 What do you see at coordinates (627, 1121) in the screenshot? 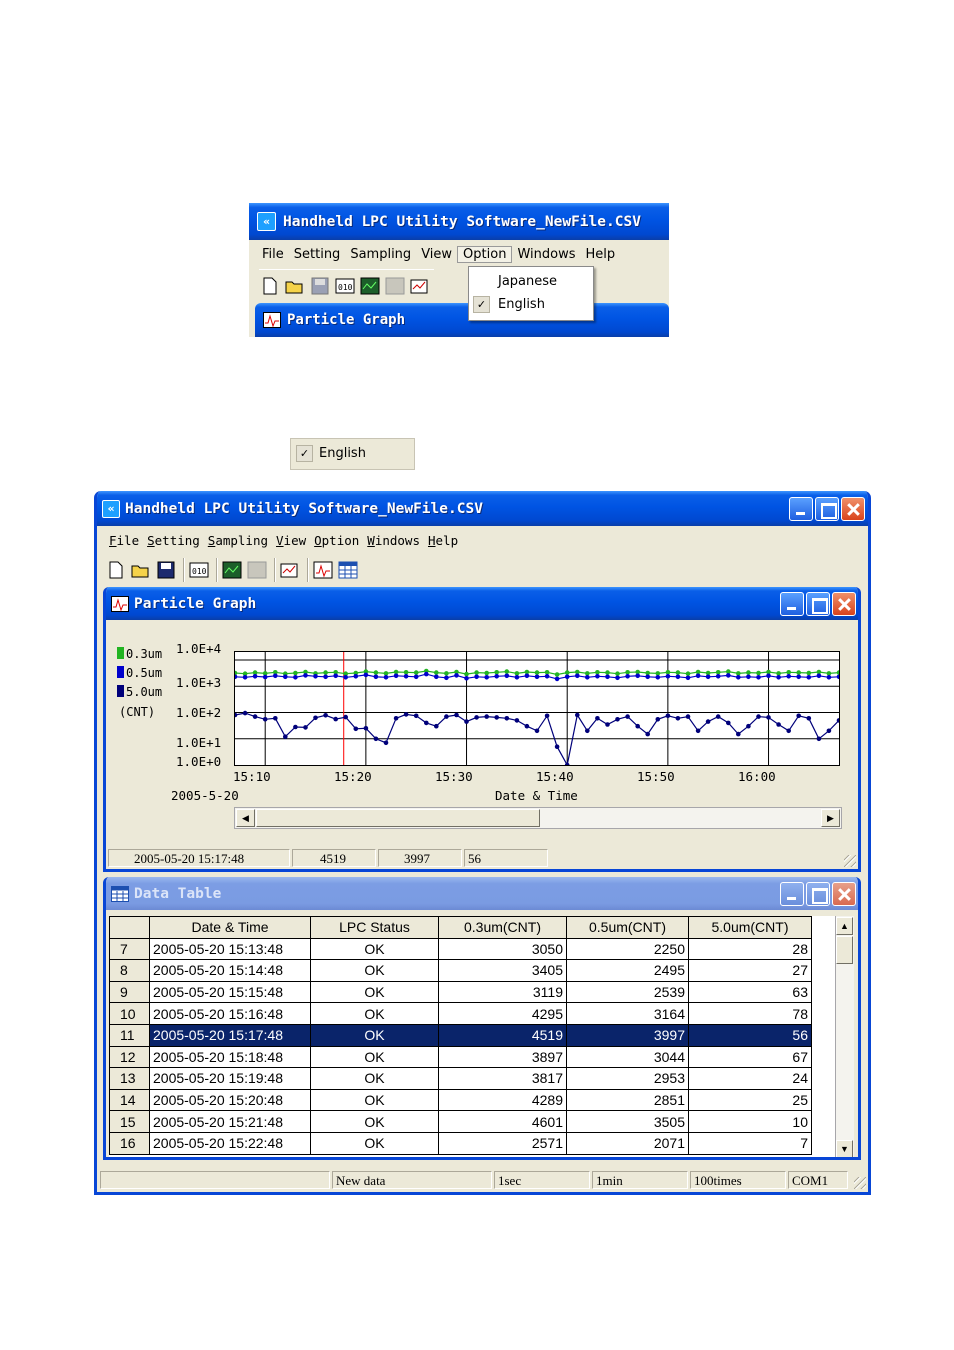
I see `cell-05um: 3505` at bounding box center [627, 1121].